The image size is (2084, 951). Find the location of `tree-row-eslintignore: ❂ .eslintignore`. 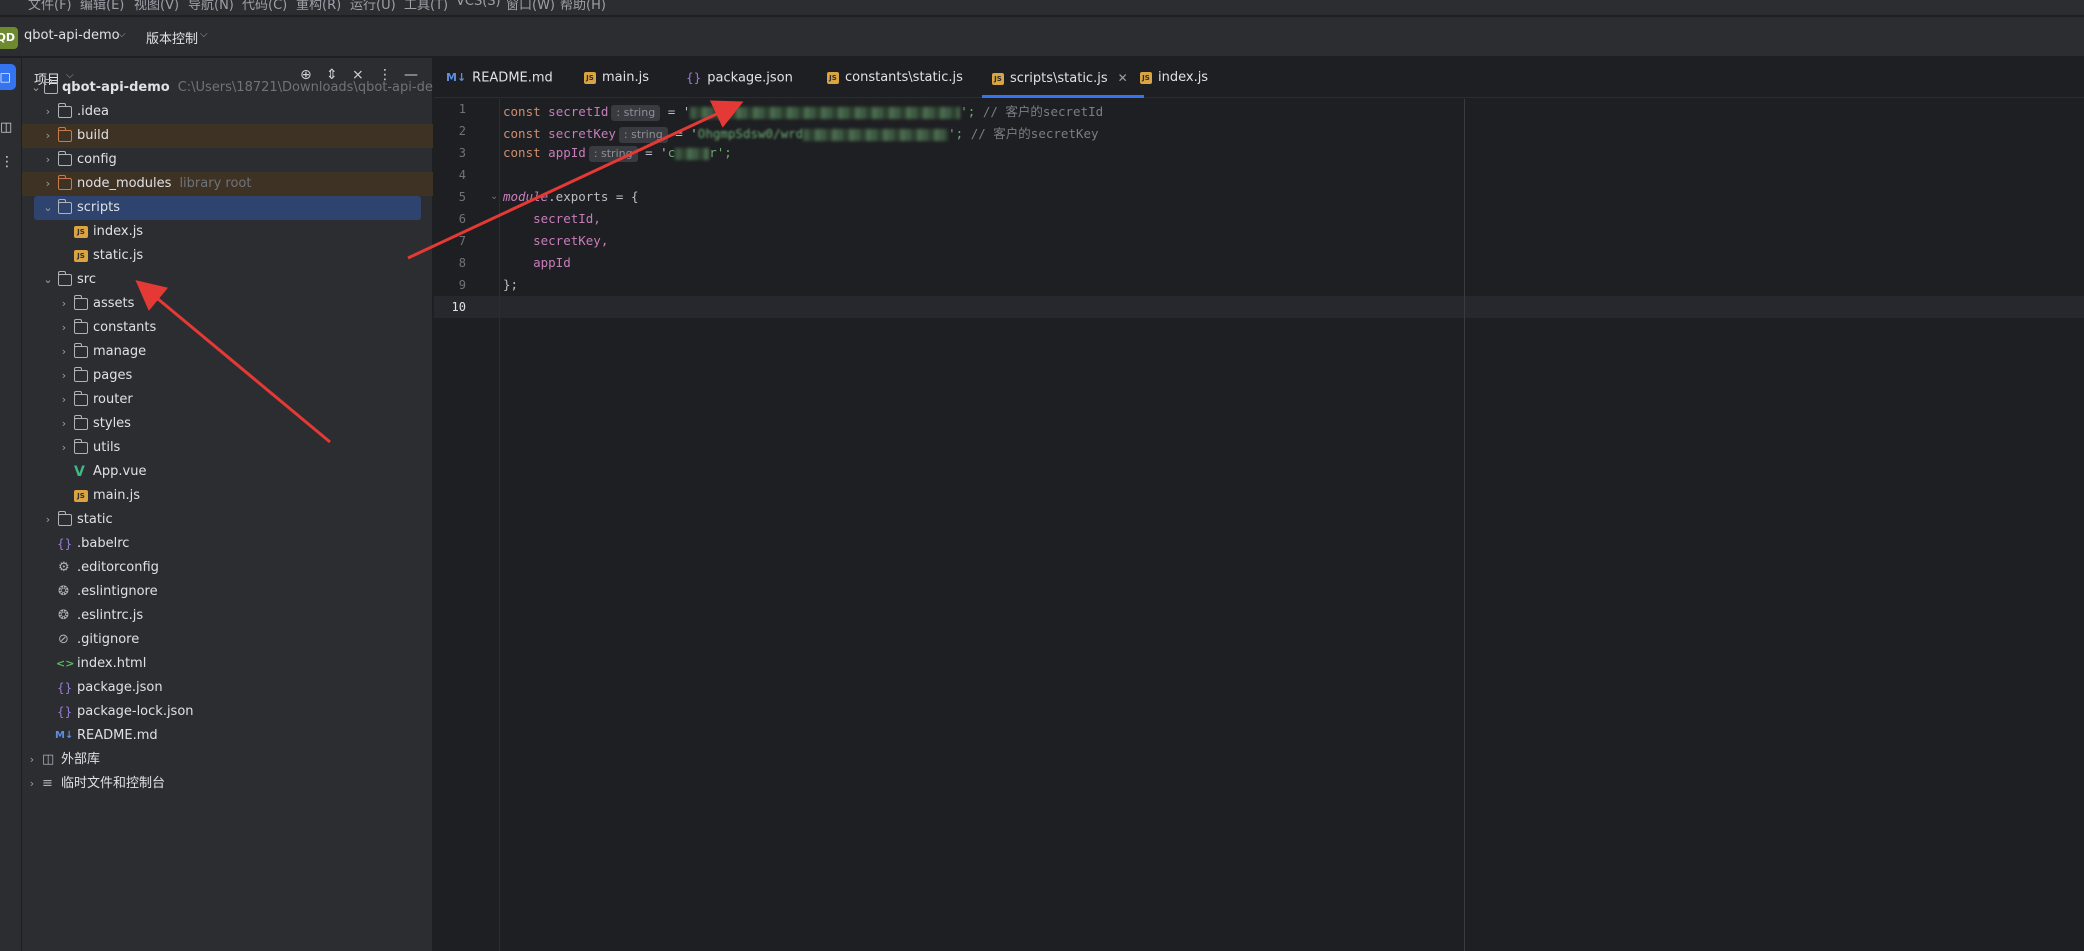

tree-row-eslintignore: ❂ .eslintignore is located at coordinates (227, 592).